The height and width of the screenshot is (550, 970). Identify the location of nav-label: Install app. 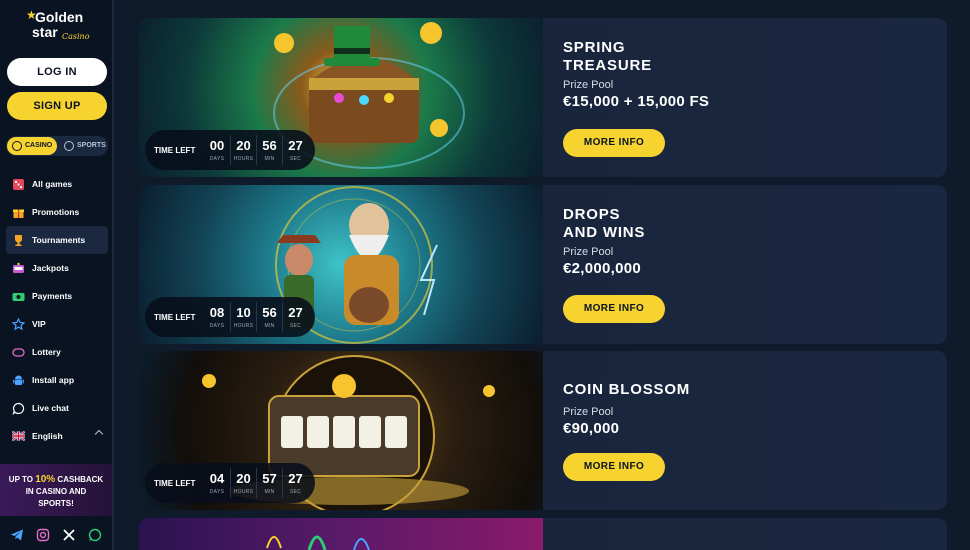
(53, 380).